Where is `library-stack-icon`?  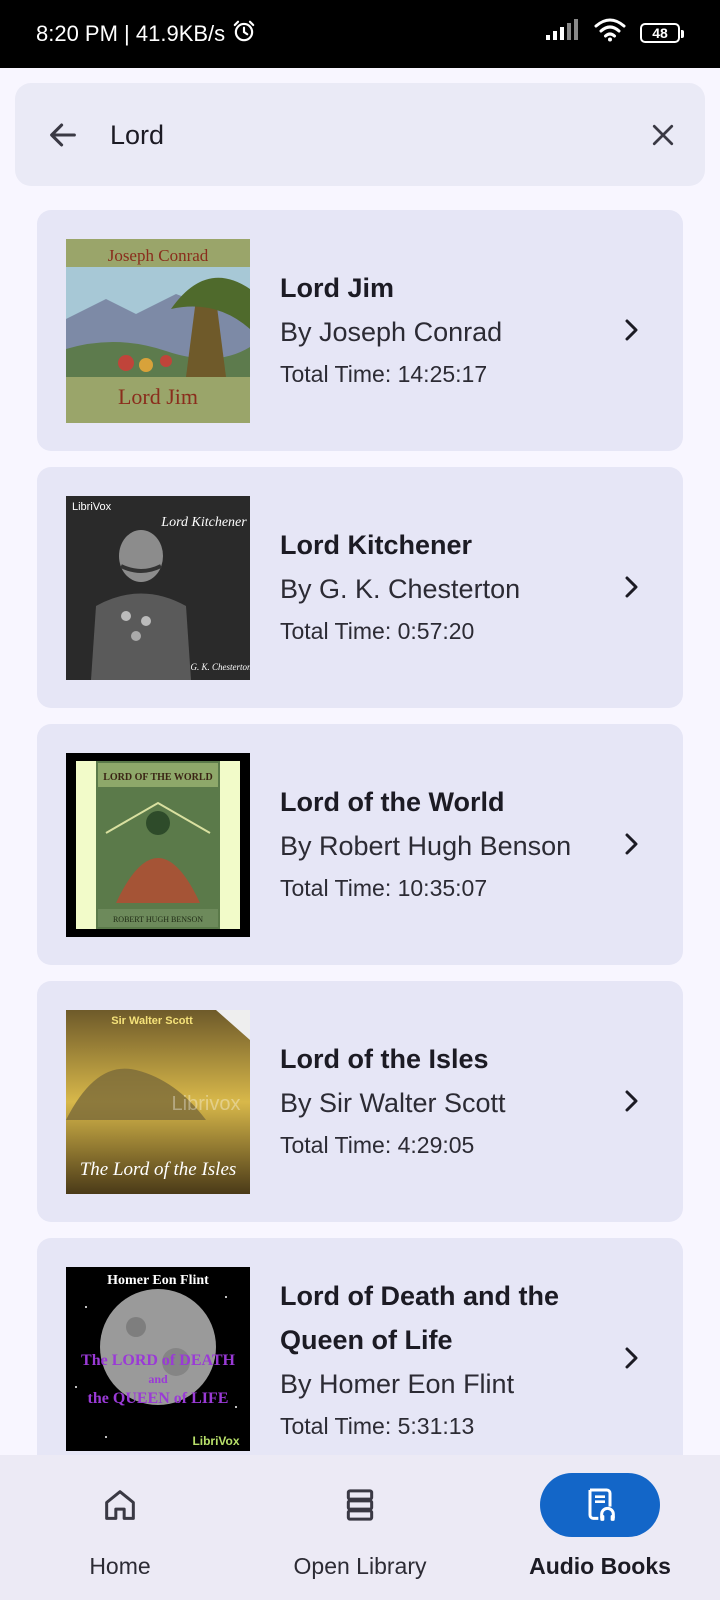
library-stack-icon is located at coordinates (360, 1505).